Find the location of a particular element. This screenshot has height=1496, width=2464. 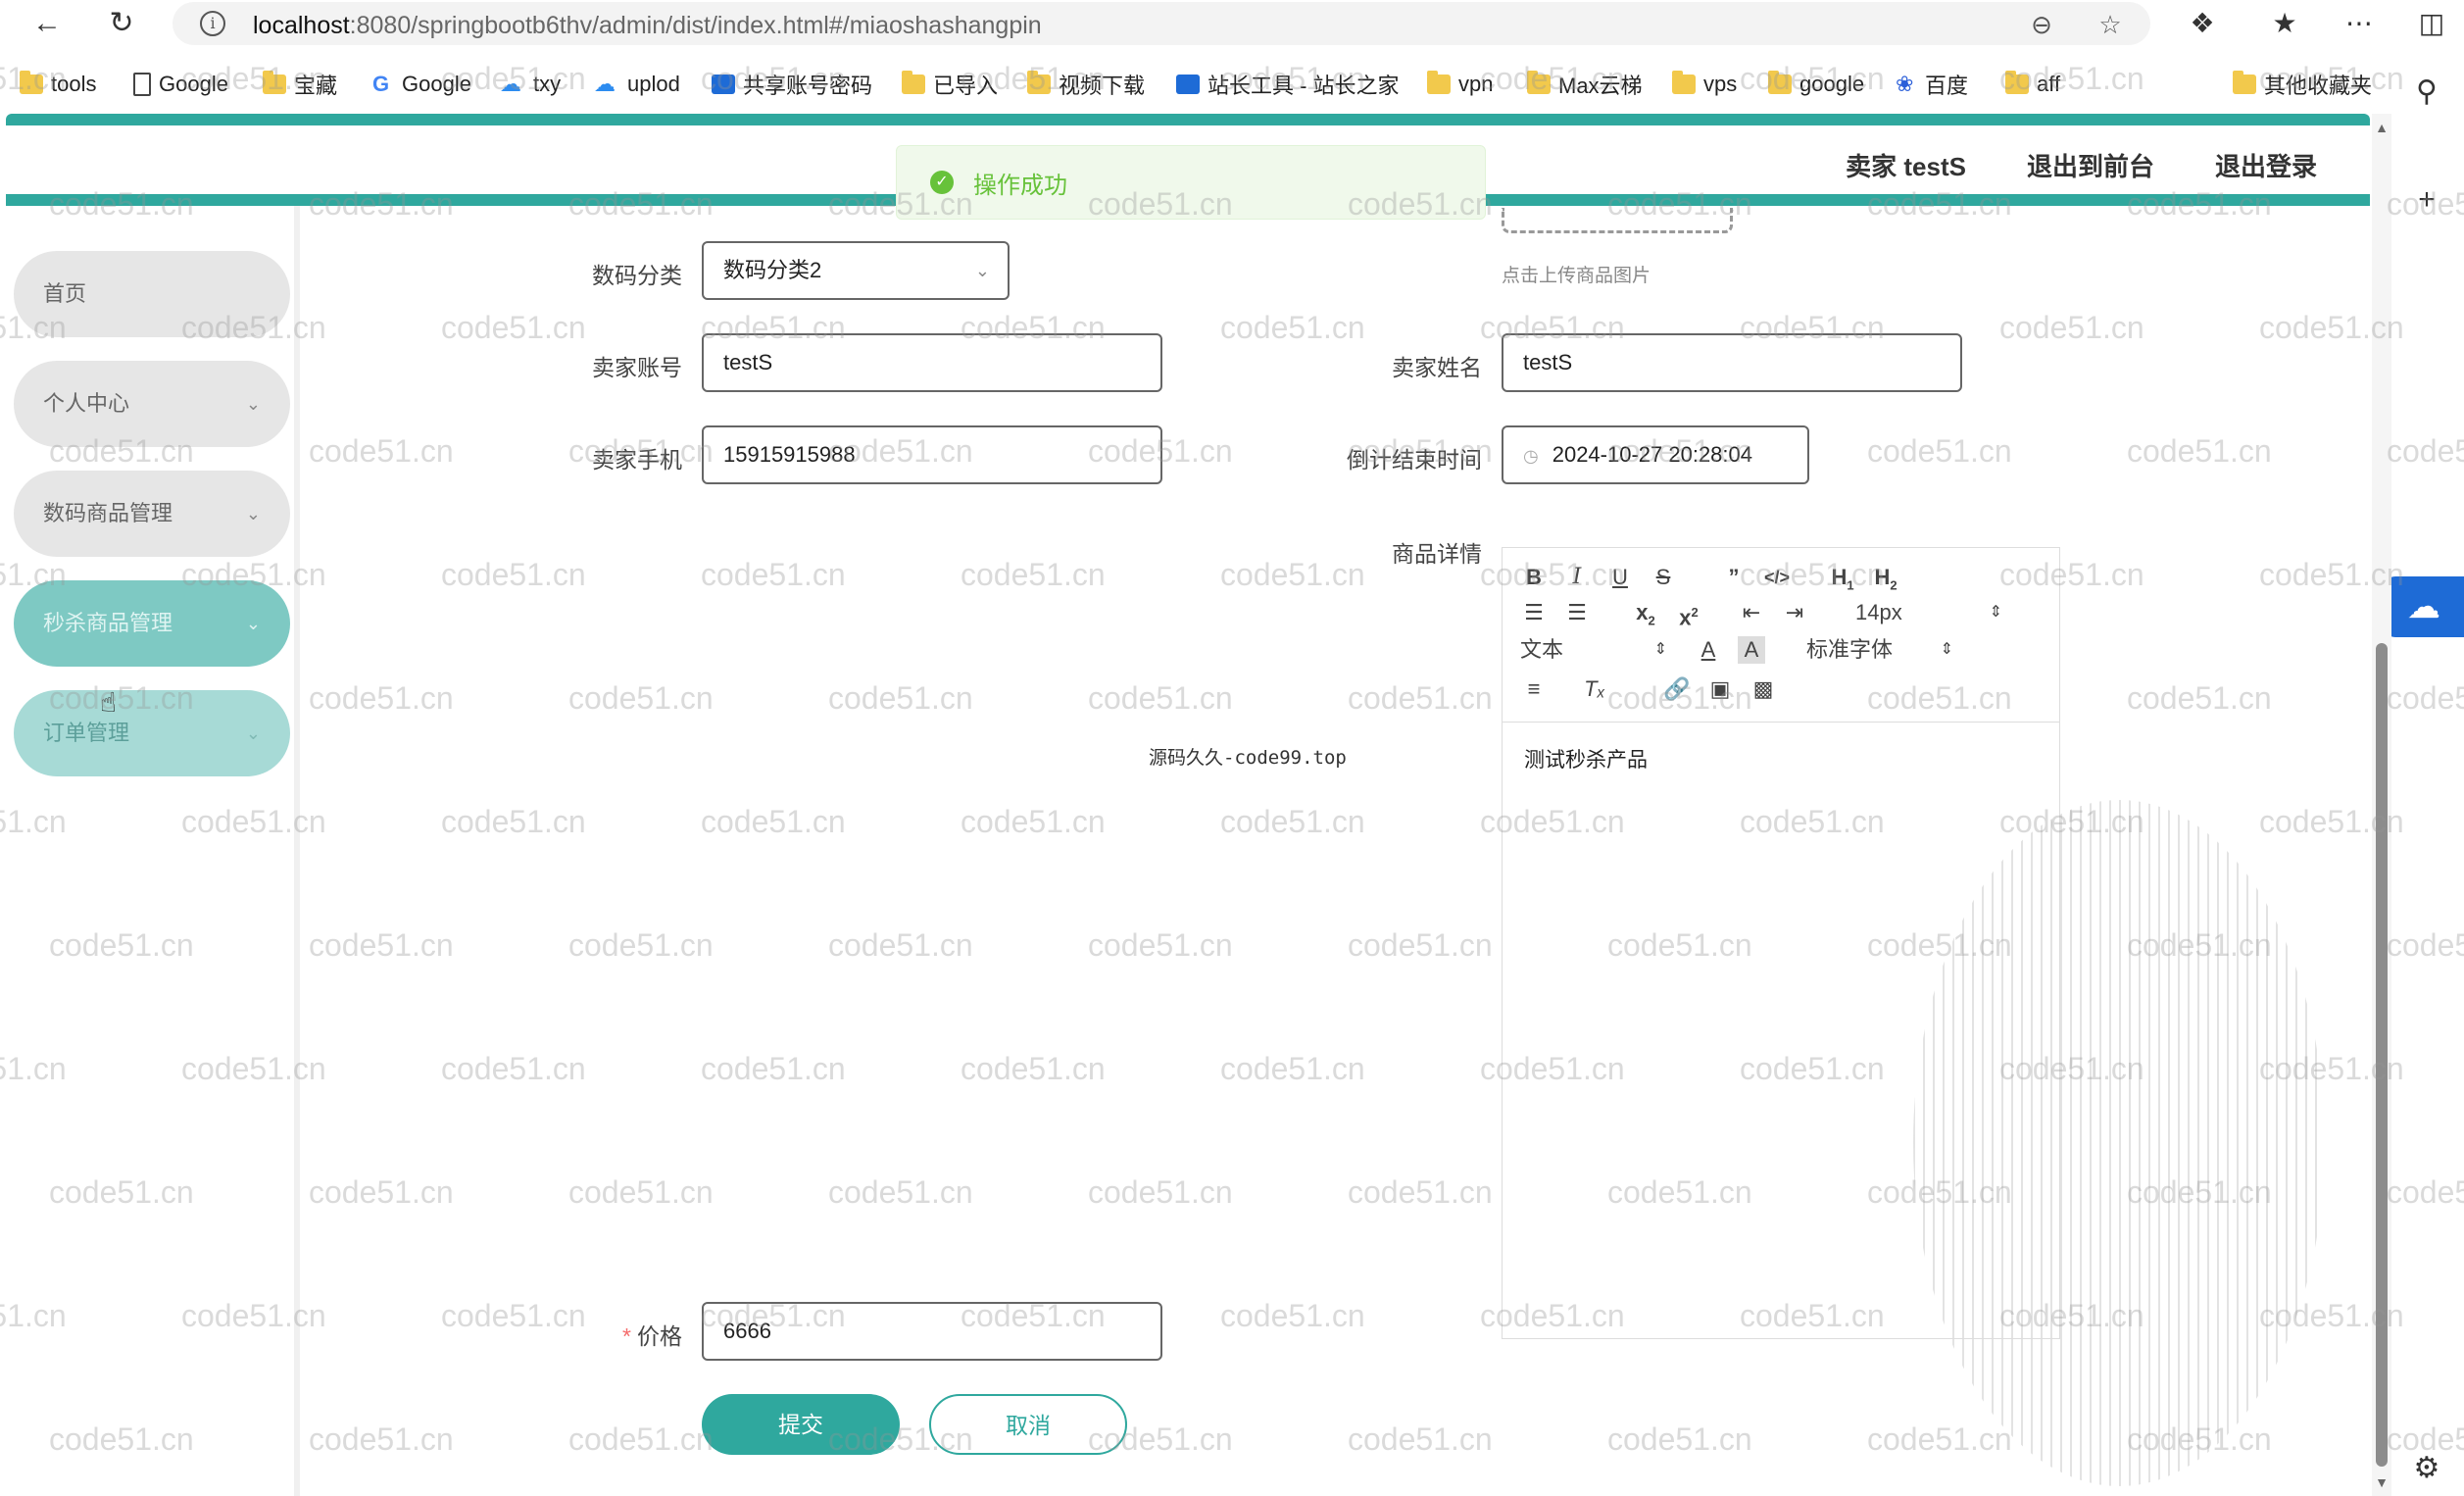

reload-icon: ↻ is located at coordinates (122, 23).